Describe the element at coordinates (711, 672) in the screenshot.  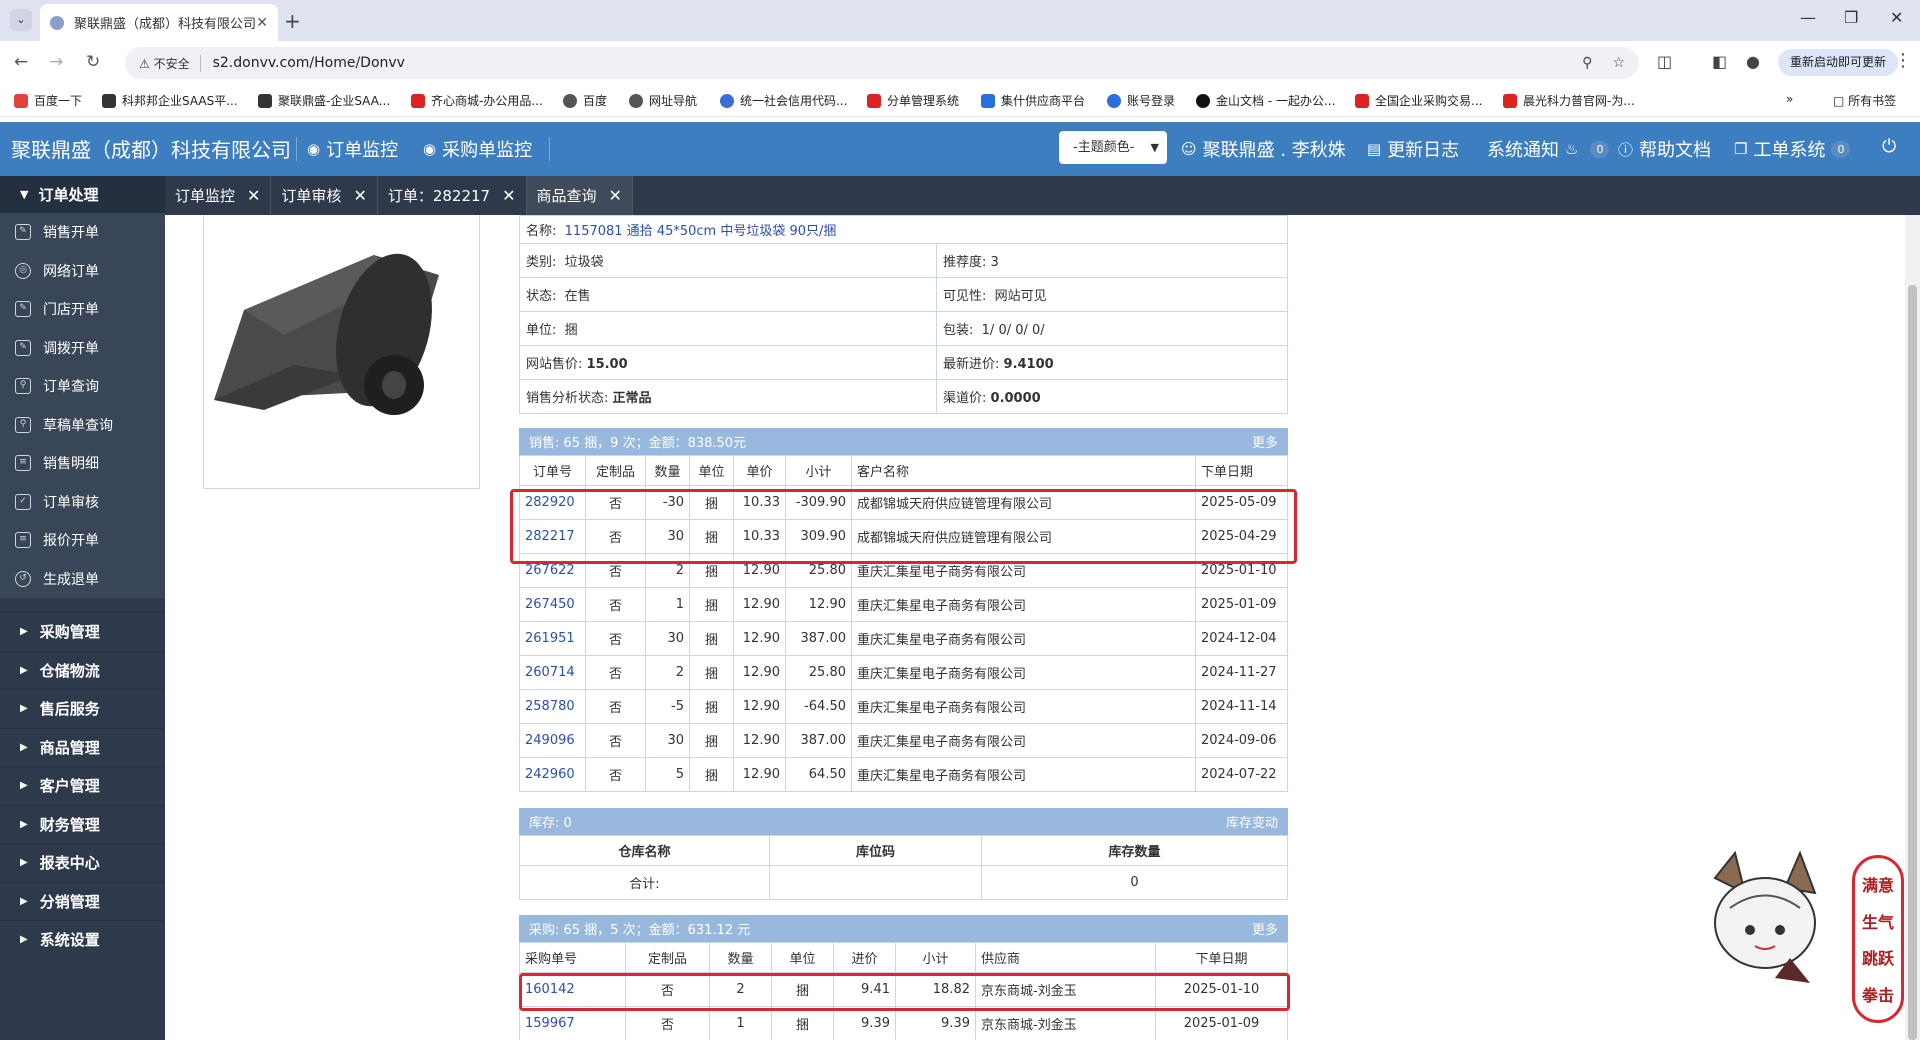
I see `table-cell: 捆` at that location.